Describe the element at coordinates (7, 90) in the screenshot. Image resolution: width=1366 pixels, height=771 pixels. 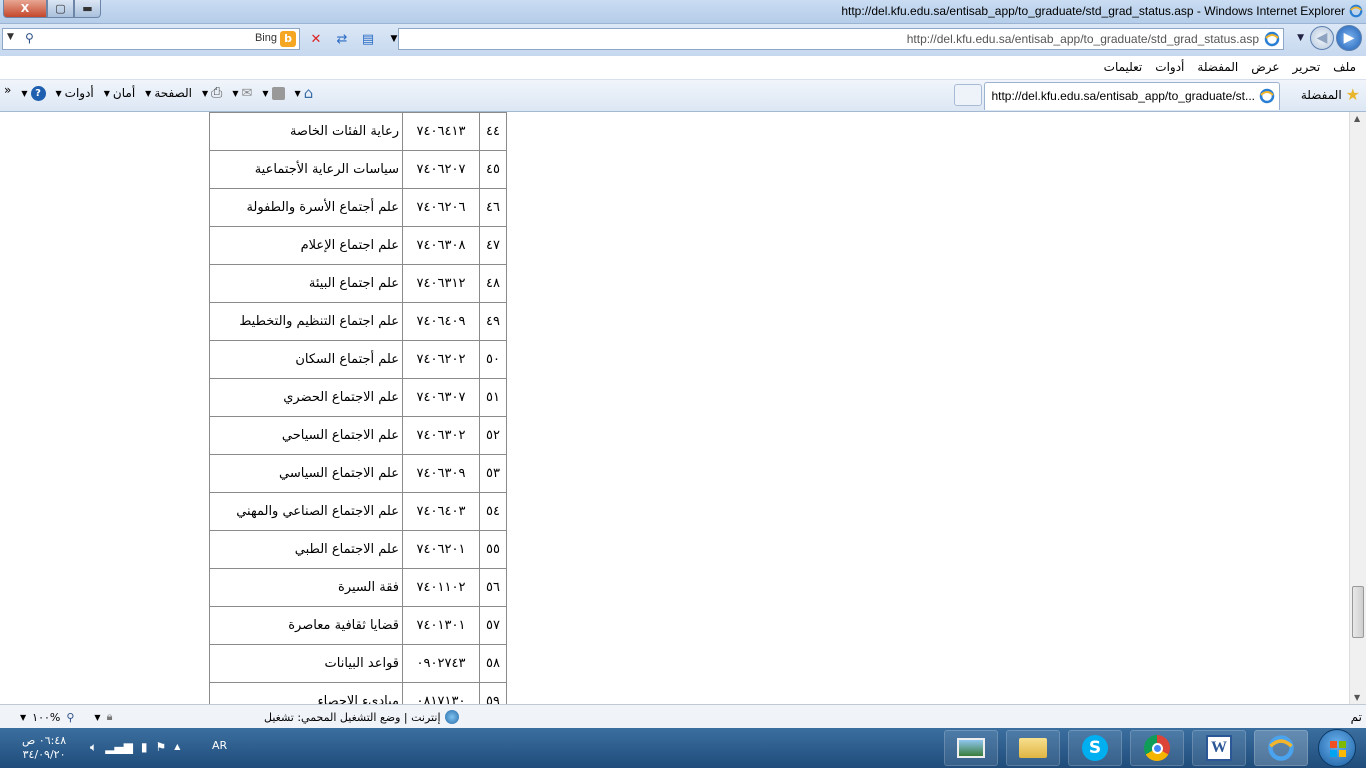
I see `command-overflow-icon: »` at that location.